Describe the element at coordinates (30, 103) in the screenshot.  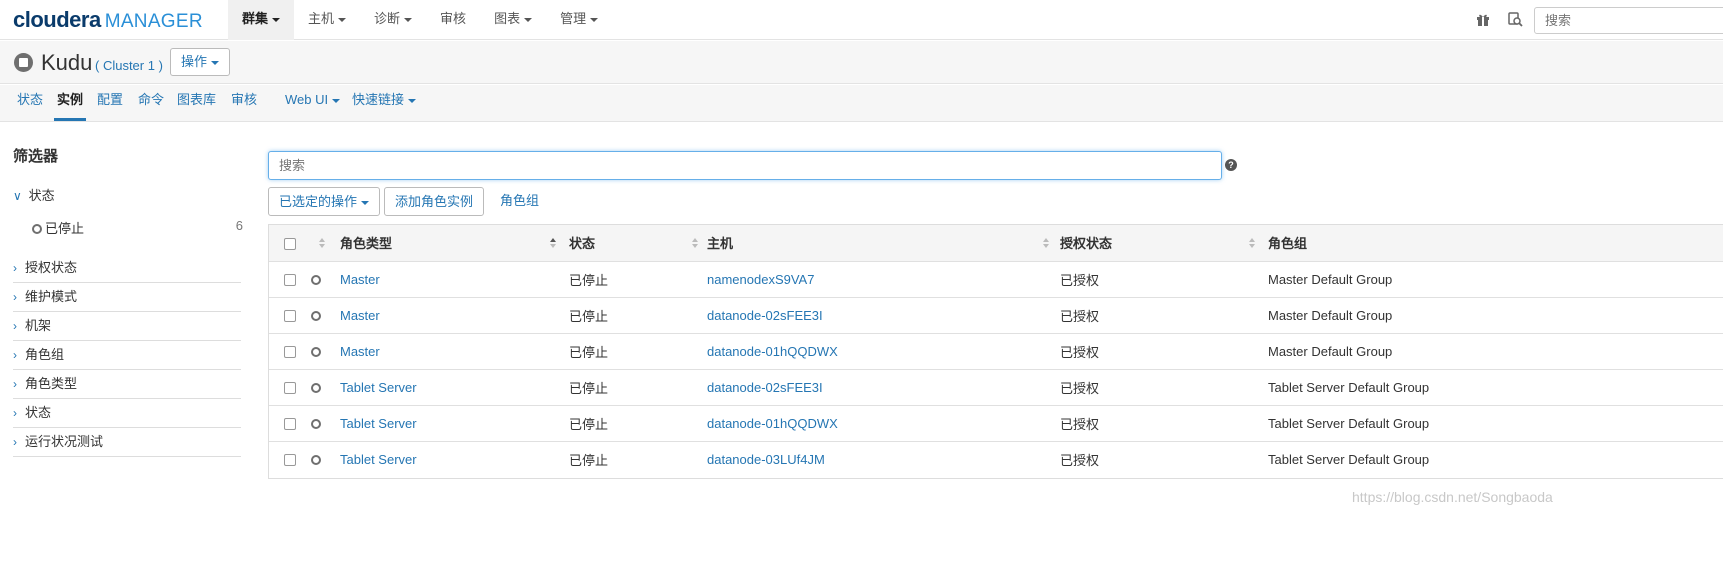
I see `tab-status: 状态` at that location.